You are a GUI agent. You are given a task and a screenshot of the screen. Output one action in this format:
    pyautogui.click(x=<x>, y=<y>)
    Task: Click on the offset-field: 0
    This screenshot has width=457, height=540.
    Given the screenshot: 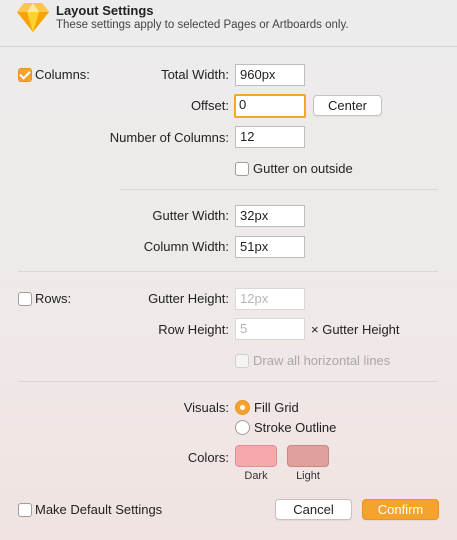 What is the action you would take?
    pyautogui.click(x=270, y=106)
    